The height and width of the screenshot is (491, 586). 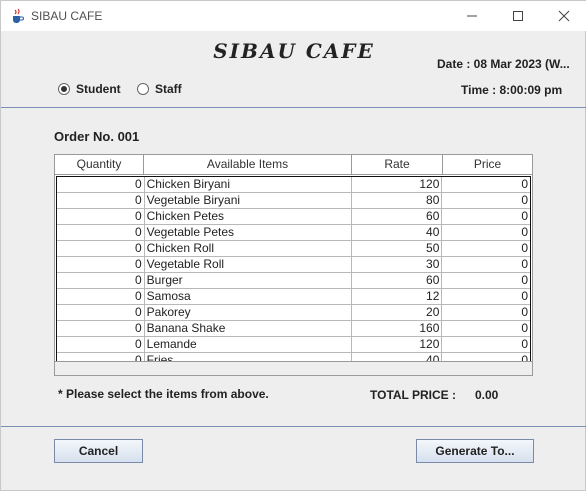 What do you see at coordinates (397, 328) in the screenshot?
I see `rate-cell: 160` at bounding box center [397, 328].